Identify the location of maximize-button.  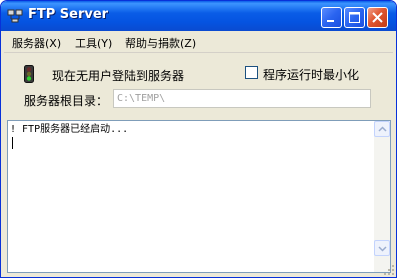
(354, 17).